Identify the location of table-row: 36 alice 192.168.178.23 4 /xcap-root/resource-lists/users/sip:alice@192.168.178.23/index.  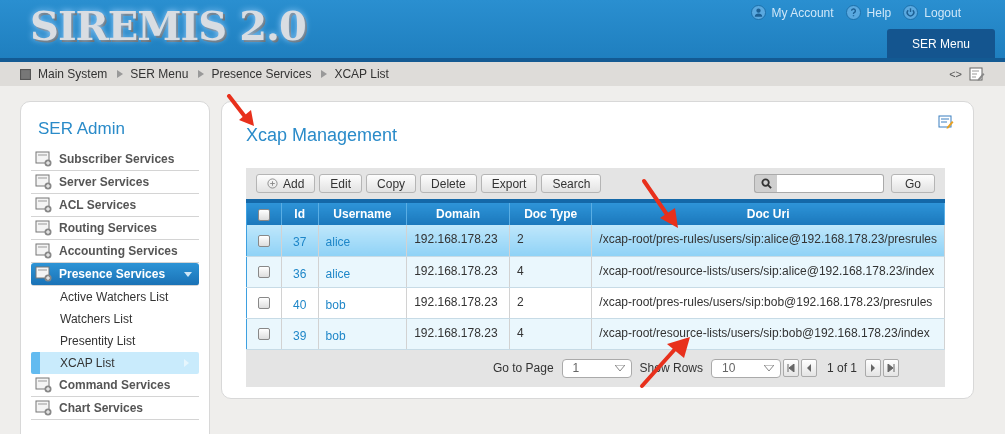
(595, 271).